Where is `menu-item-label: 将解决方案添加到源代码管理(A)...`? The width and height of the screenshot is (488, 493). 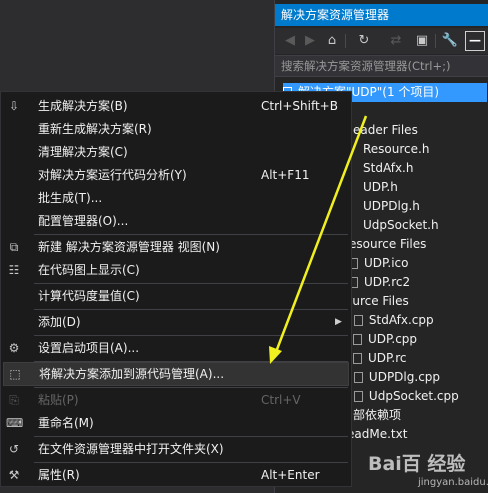 menu-item-label: 将解决方案添加到源代码管理(A)... is located at coordinates (132, 374).